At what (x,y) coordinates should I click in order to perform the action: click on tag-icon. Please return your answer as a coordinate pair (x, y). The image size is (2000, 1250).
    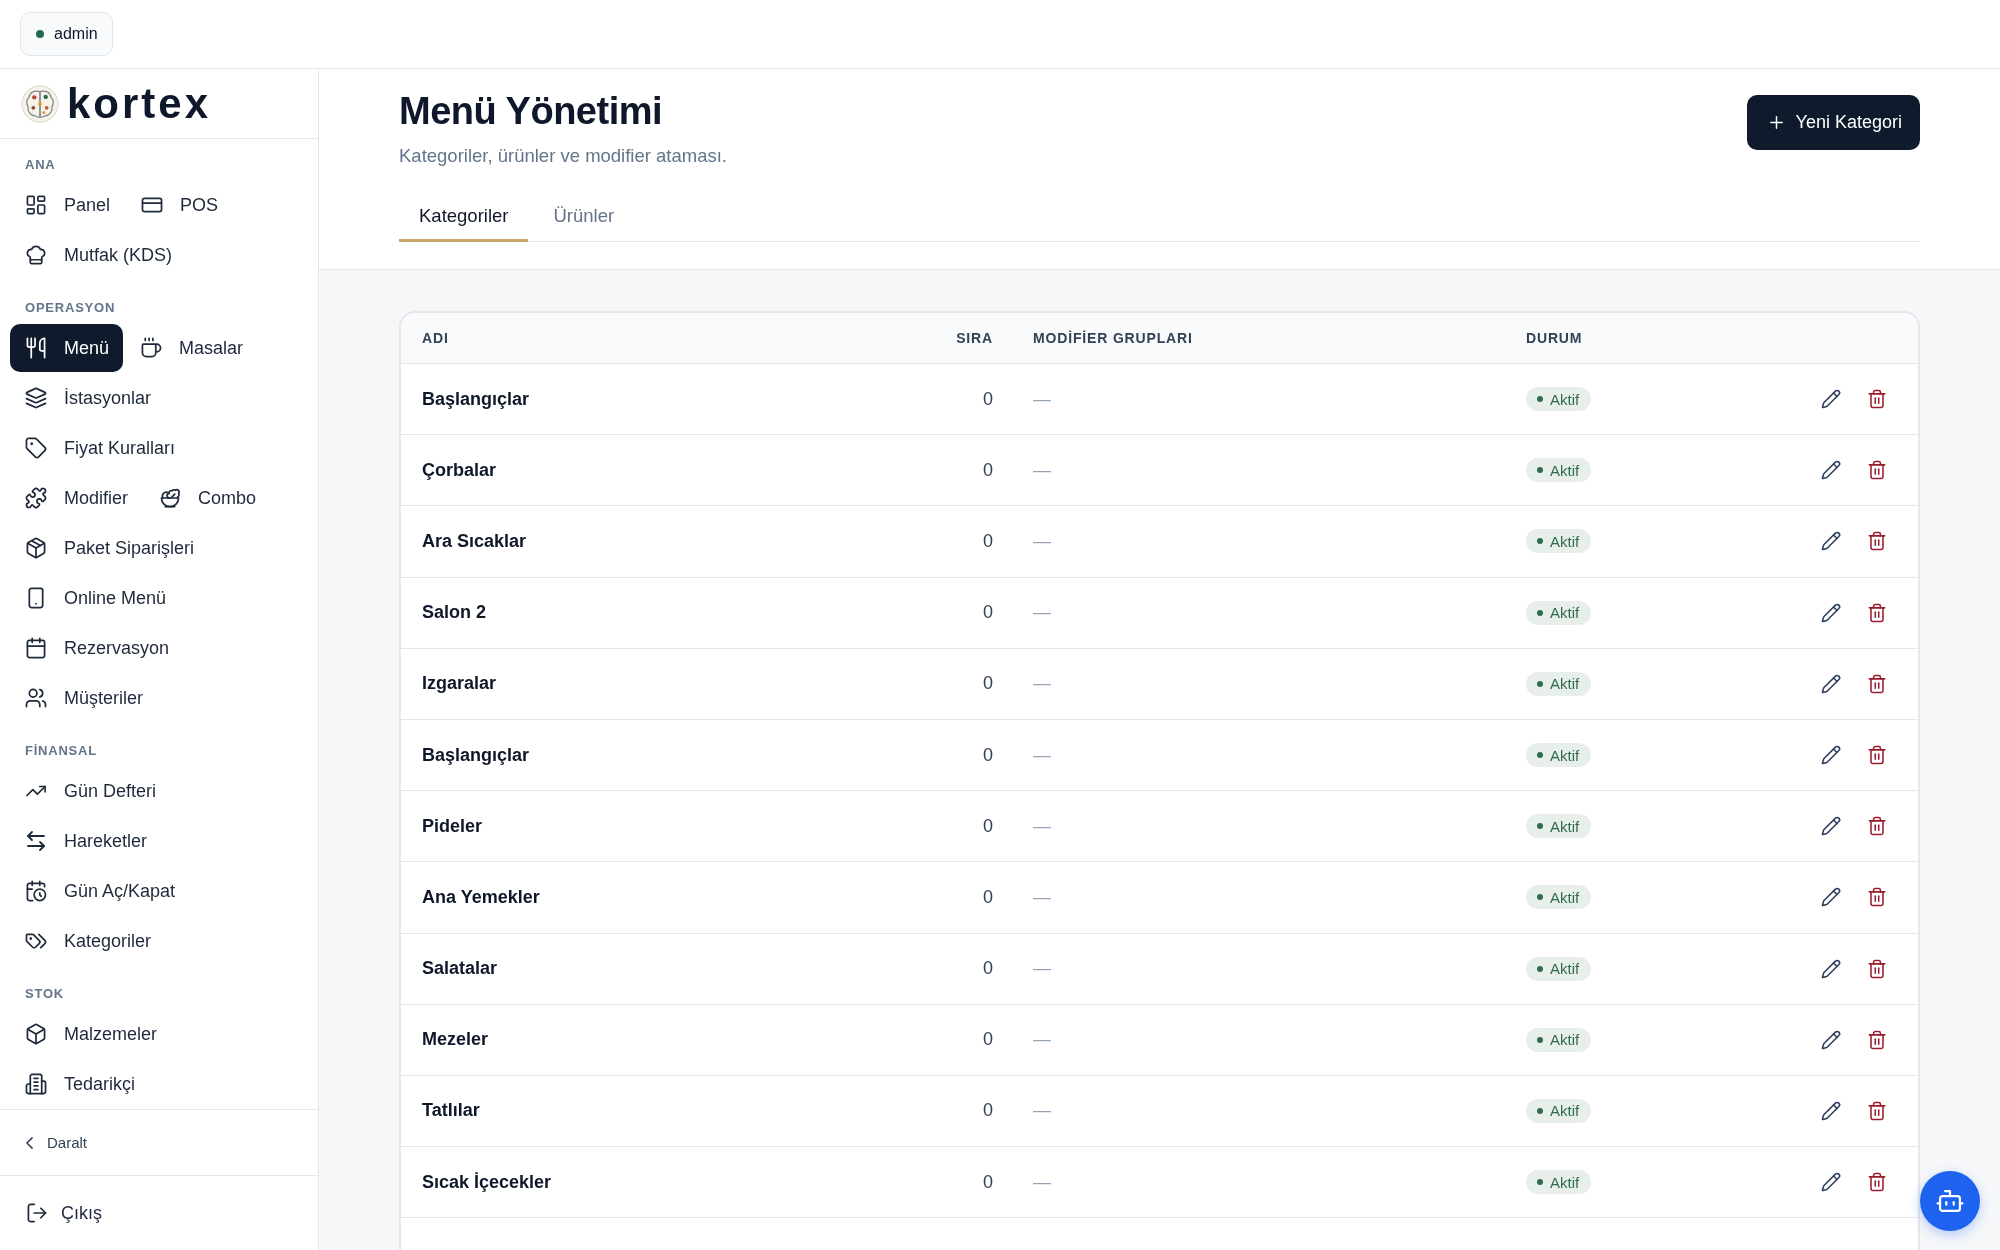
    Looking at the image, I should click on (36, 448).